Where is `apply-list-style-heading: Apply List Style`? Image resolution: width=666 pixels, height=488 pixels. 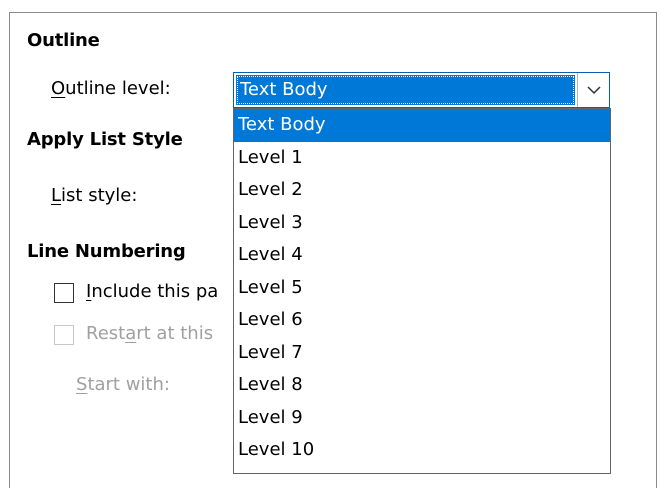 apply-list-style-heading: Apply List Style is located at coordinates (105, 139).